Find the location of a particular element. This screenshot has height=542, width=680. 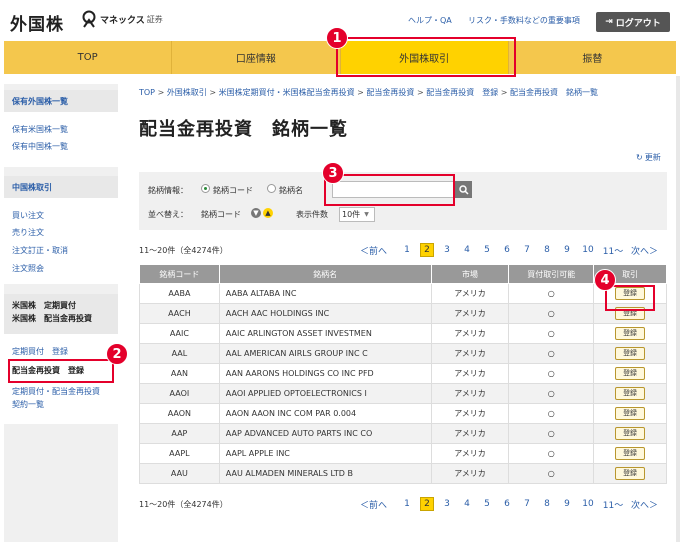

sidebar-item-inquiry: 注文照会 is located at coordinates (28, 268).